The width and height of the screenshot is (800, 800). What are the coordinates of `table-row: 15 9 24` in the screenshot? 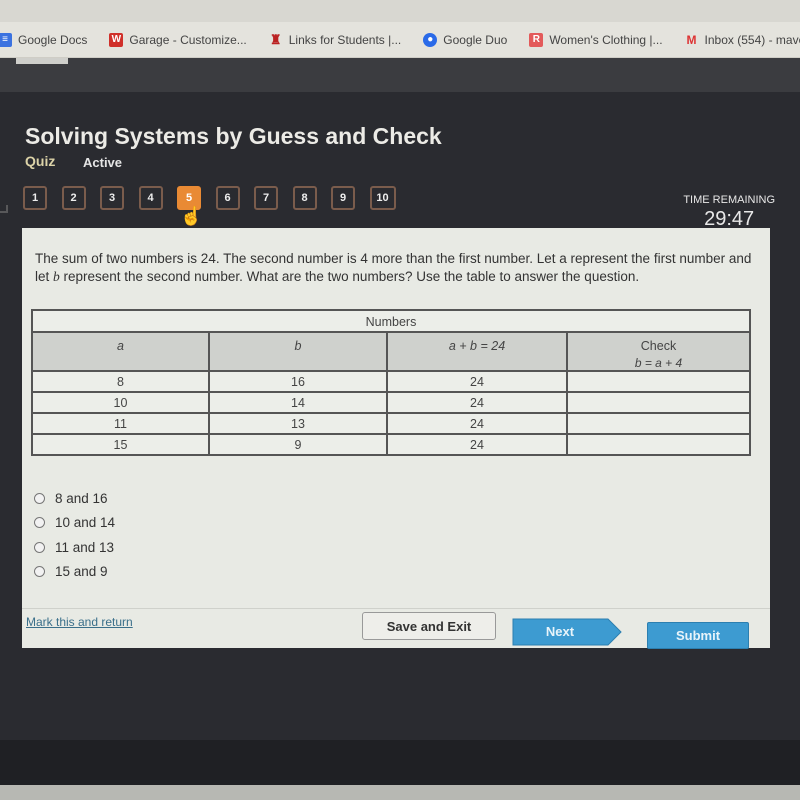 It's located at (391, 444).